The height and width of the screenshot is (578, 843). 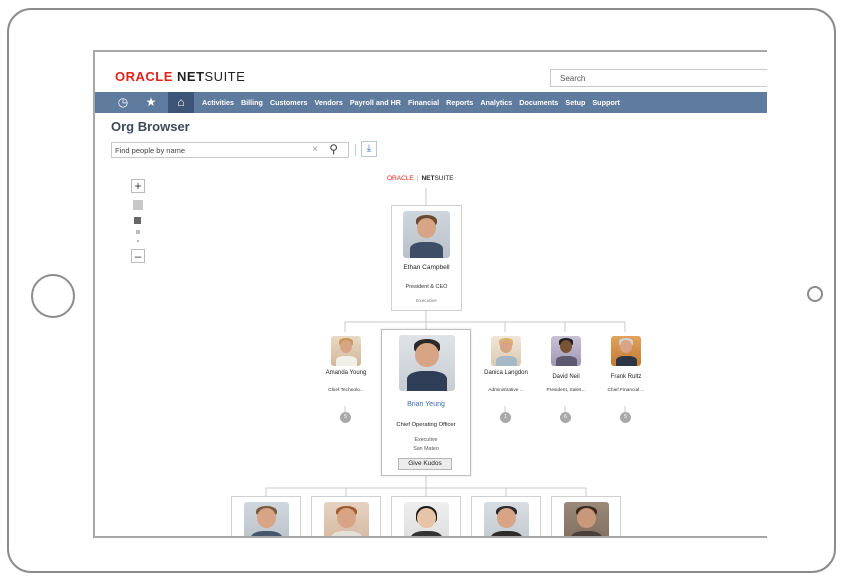 I want to click on ceo-card: Ethan Campbell President & CEO Executive, so click(x=426, y=258).